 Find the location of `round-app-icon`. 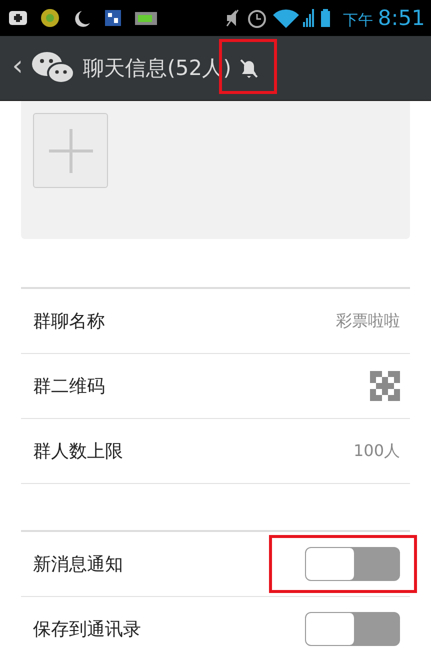

round-app-icon is located at coordinates (50, 18).